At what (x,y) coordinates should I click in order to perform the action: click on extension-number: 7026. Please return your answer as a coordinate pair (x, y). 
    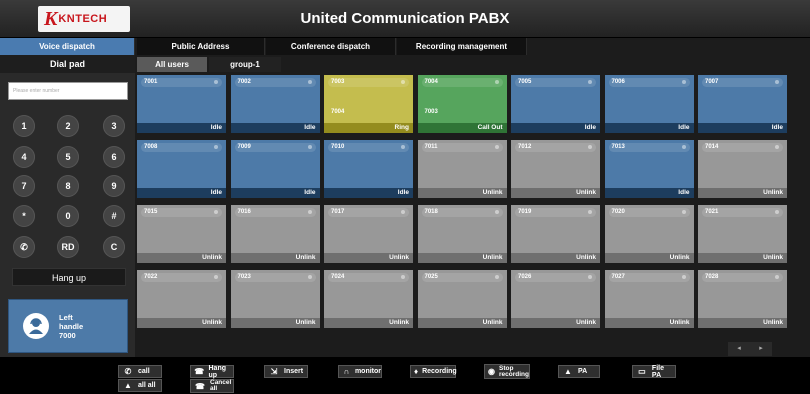
    Looking at the image, I should click on (555, 277).